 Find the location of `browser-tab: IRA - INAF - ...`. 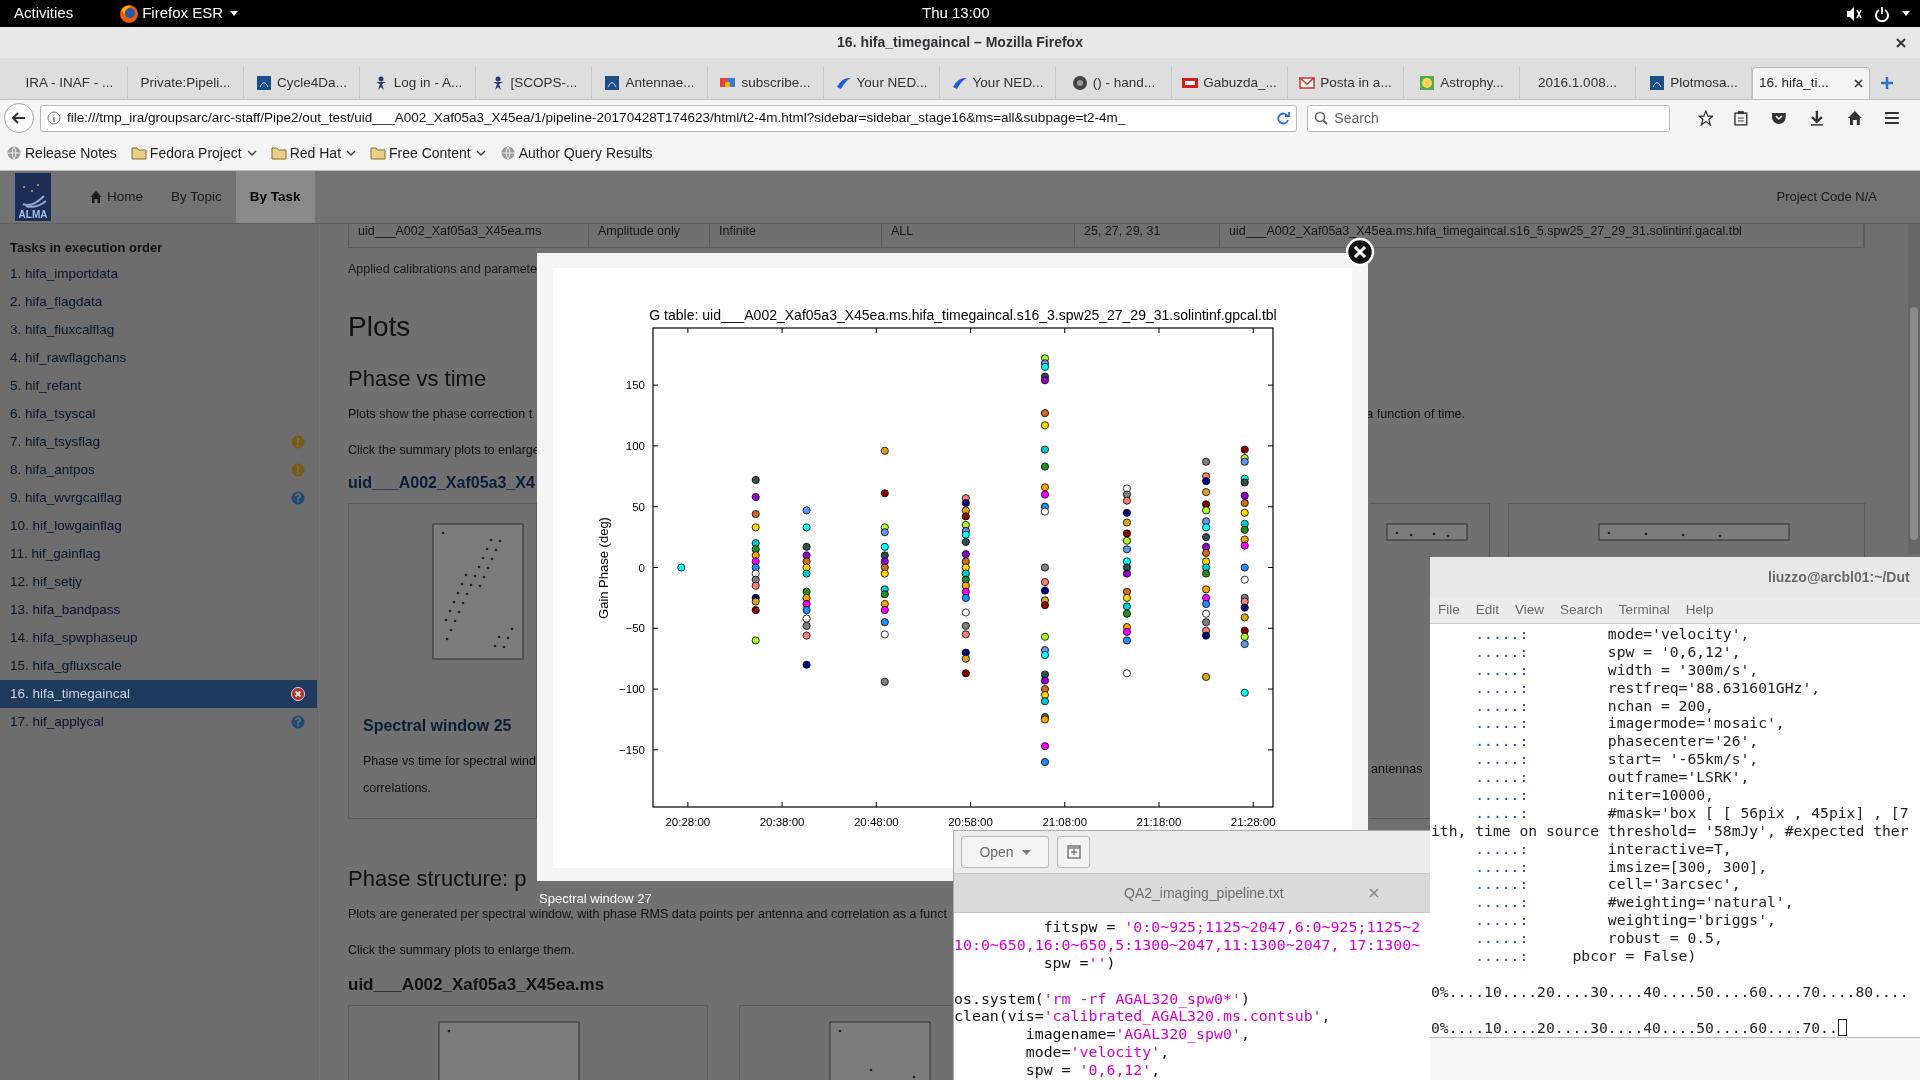

browser-tab: IRA - INAF - ... is located at coordinates (70, 83).